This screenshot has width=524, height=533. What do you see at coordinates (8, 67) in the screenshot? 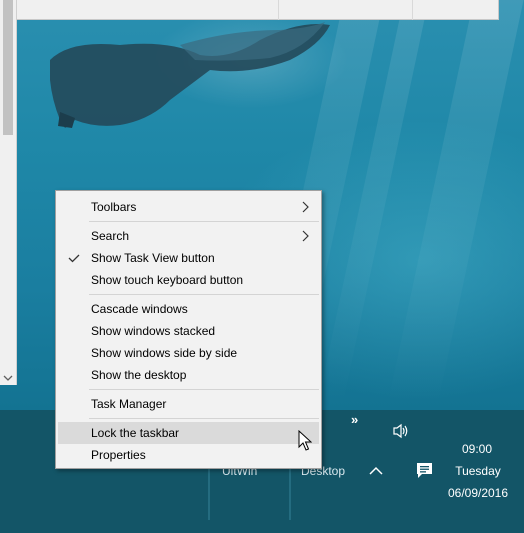
I see `scrollbar-thumb` at bounding box center [8, 67].